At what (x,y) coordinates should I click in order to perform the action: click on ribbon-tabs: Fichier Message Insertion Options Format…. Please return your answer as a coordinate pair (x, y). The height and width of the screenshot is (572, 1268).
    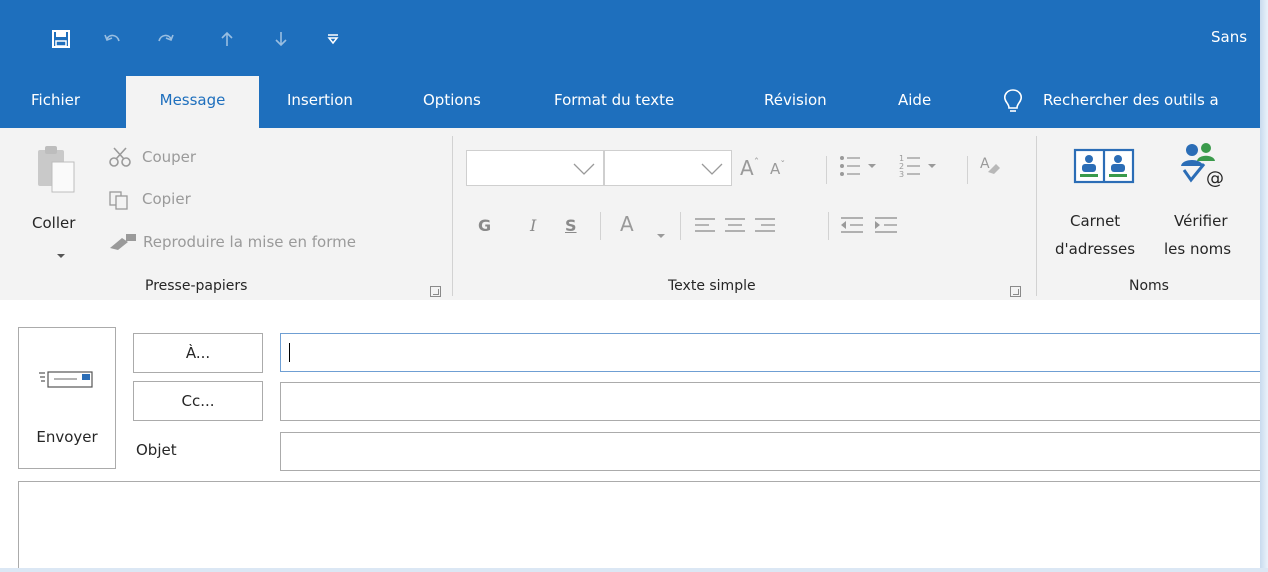
    Looking at the image, I should click on (634, 102).